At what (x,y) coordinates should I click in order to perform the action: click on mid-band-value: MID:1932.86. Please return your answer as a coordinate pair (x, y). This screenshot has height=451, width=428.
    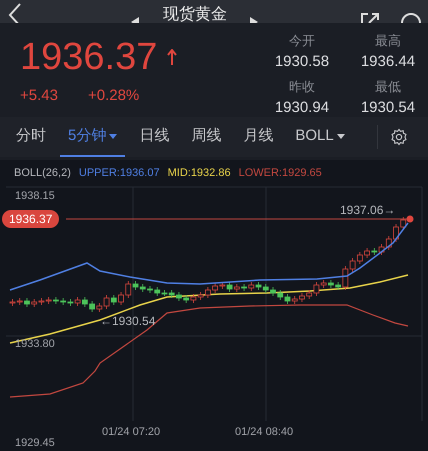
    Looking at the image, I should click on (199, 173).